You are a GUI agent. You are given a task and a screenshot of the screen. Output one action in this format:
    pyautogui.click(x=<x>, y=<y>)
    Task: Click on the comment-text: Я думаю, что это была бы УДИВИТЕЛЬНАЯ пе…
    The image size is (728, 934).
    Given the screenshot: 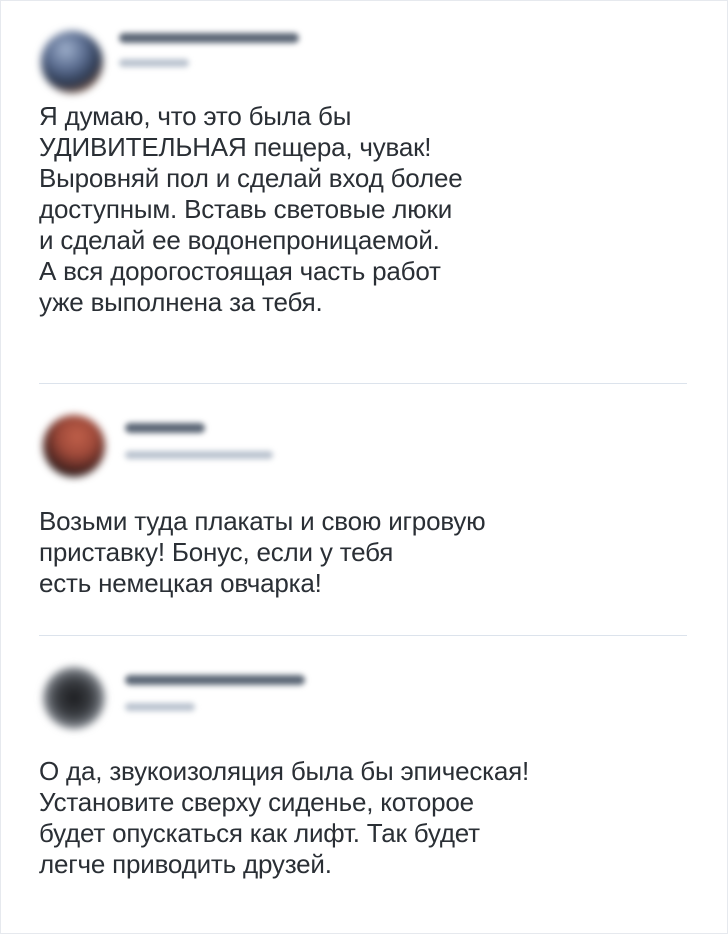 What is the action you would take?
    pyautogui.click(x=251, y=209)
    